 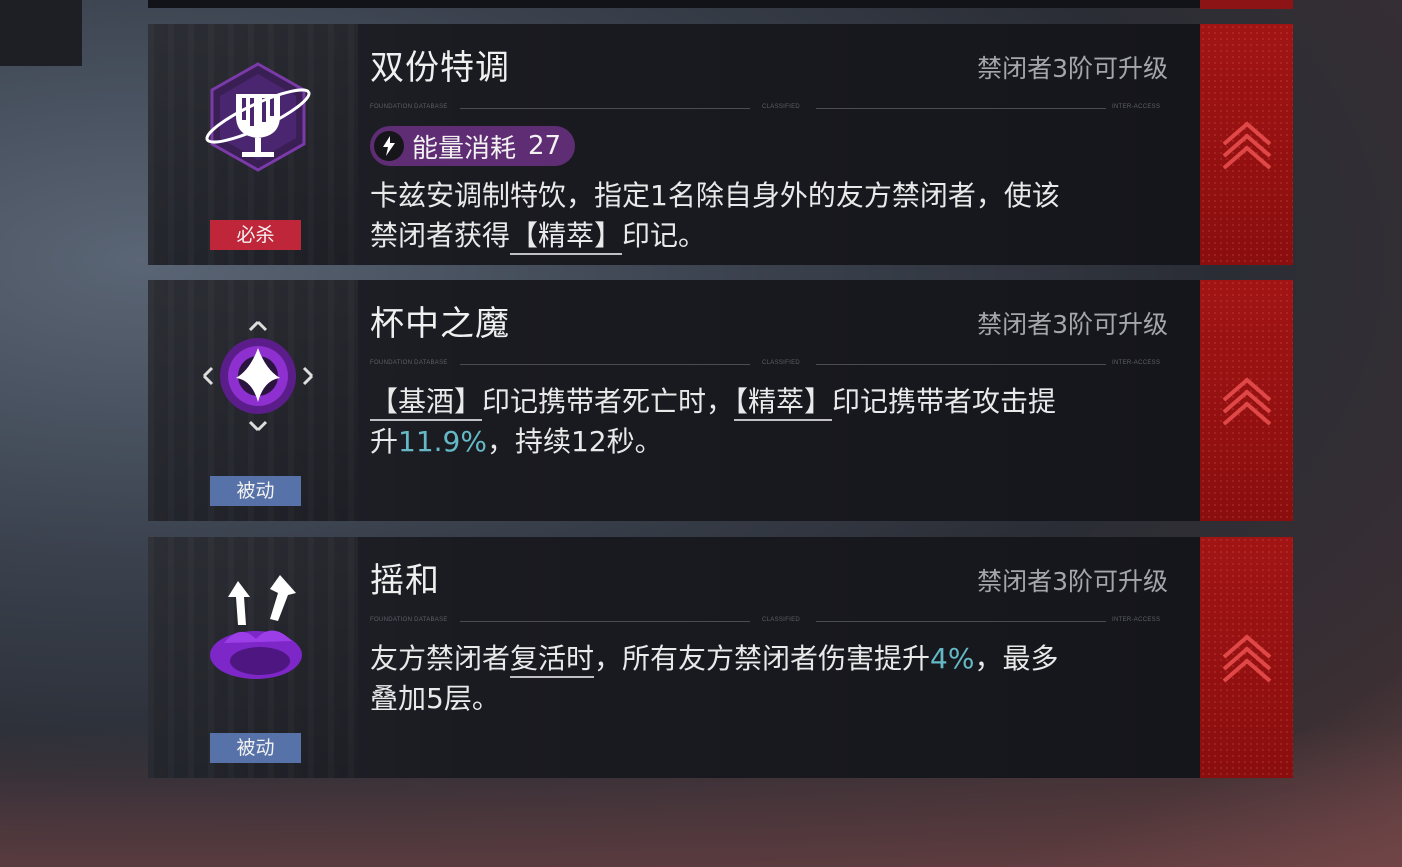 What do you see at coordinates (442, 441) in the screenshot?
I see `highlight-value: 11.9%` at bounding box center [442, 441].